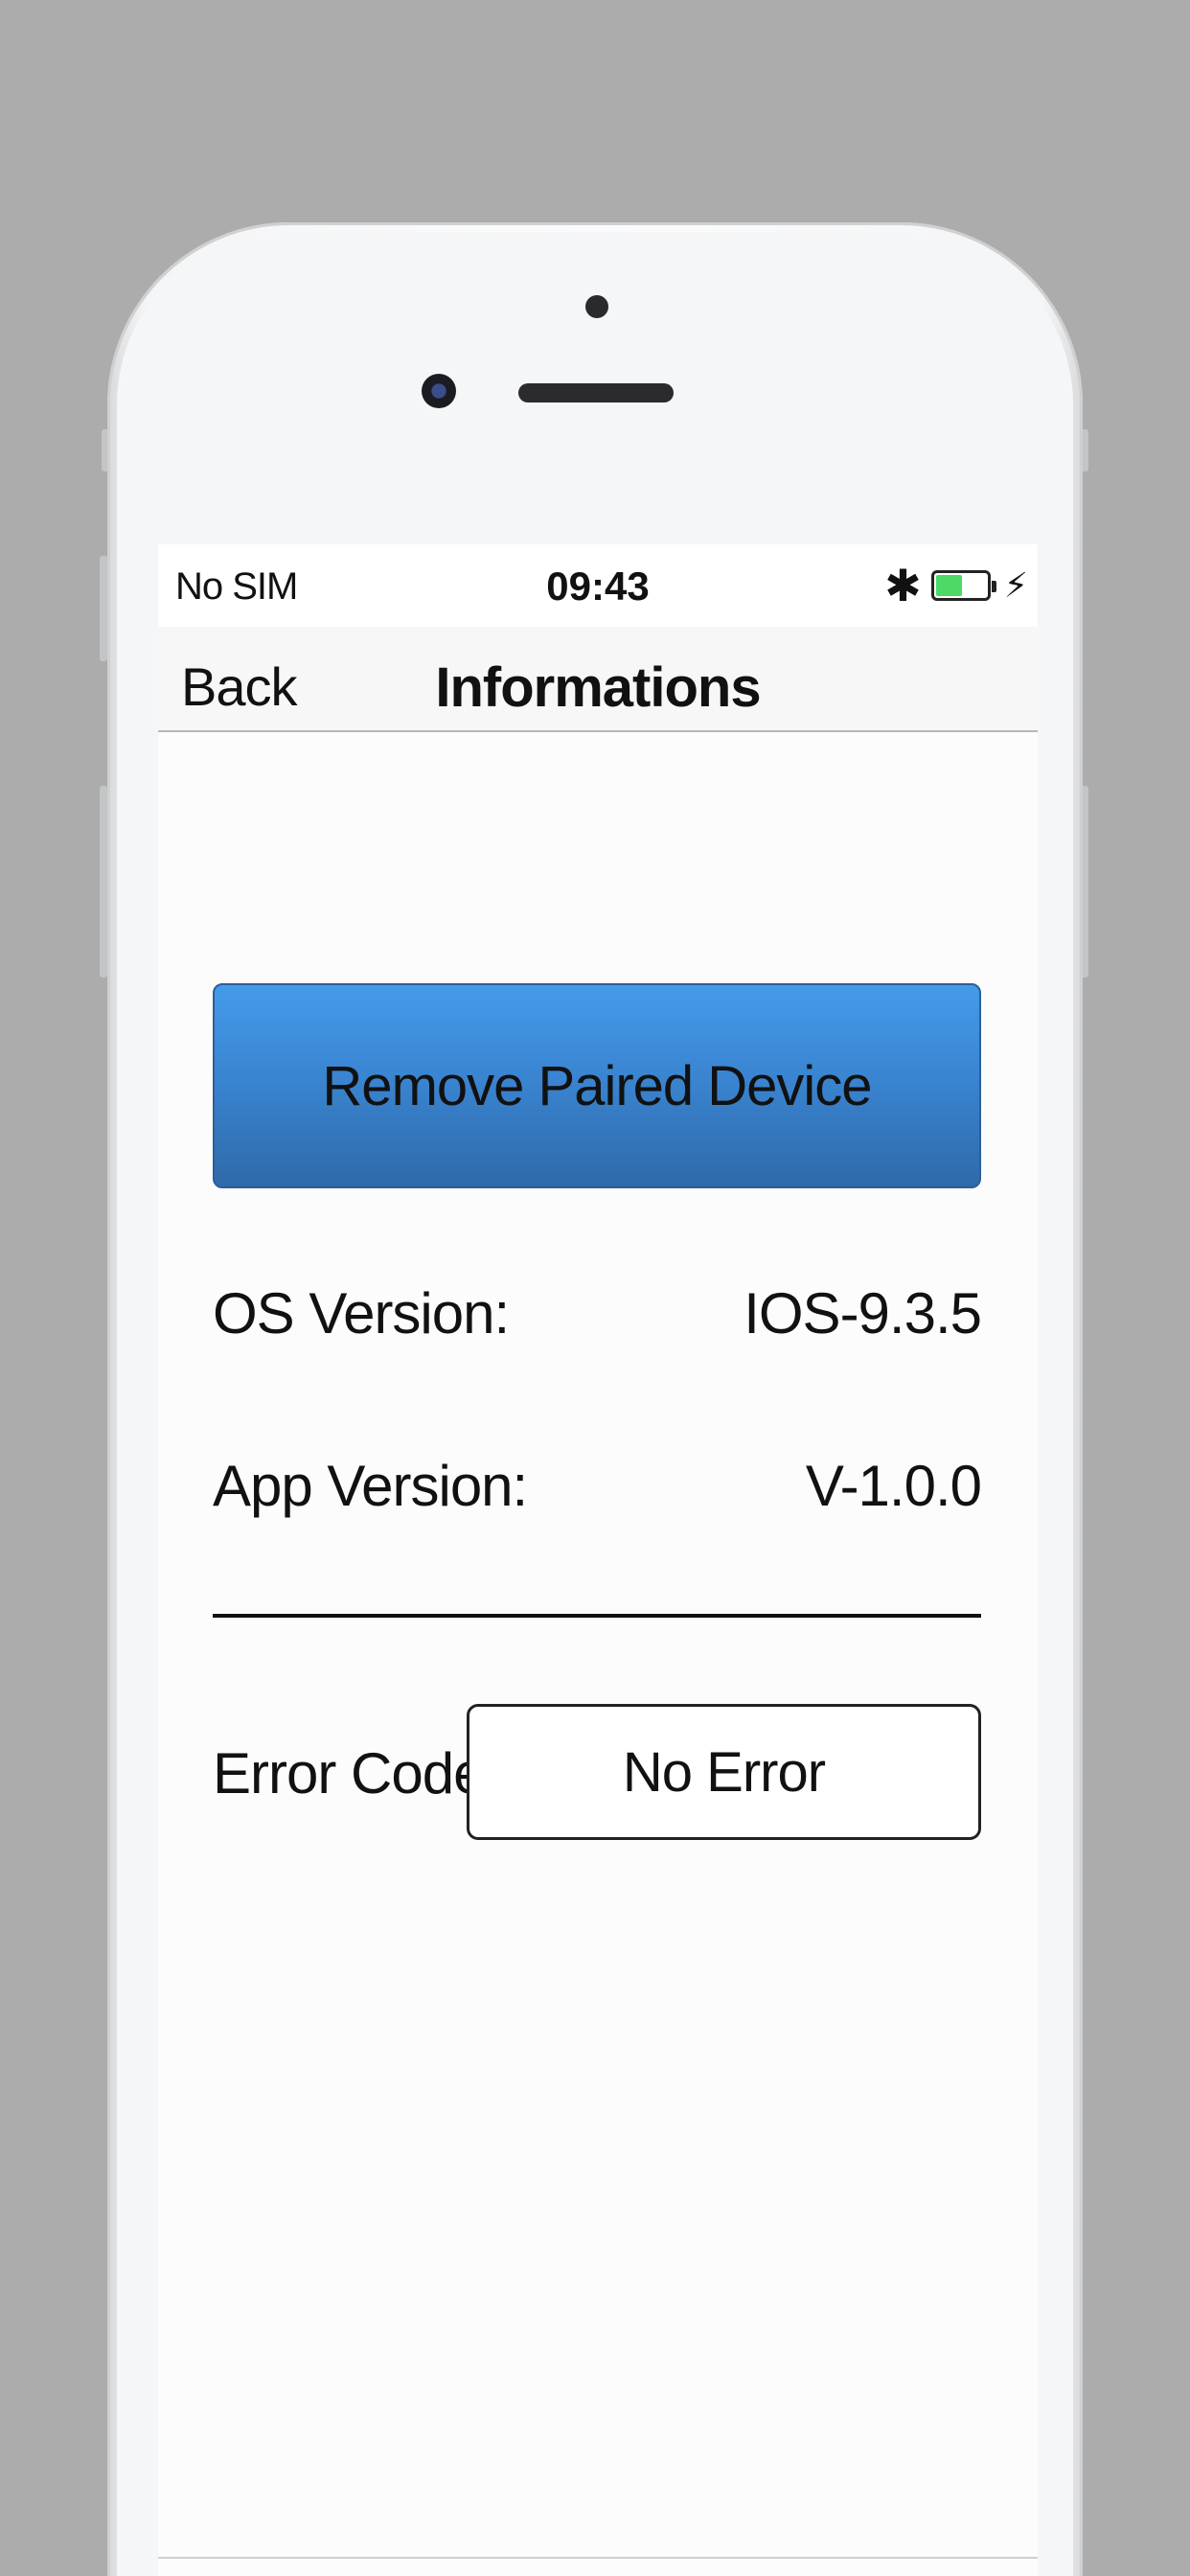  Describe the element at coordinates (963, 585) in the screenshot. I see `battery-icon` at that location.